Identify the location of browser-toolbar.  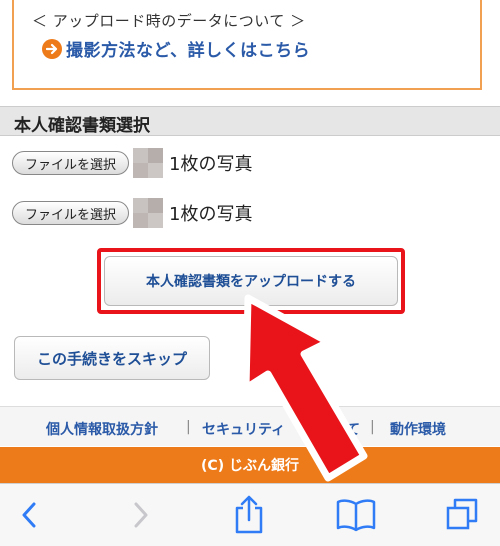
(250, 514).